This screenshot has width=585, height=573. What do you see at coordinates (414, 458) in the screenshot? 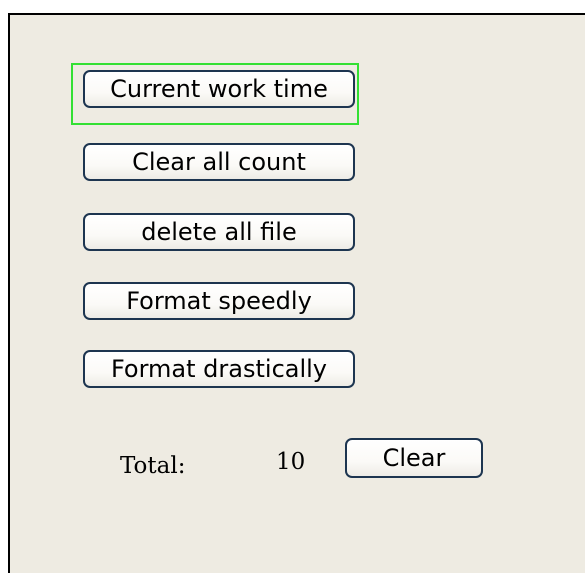
I see `clear-total-button: Clear` at bounding box center [414, 458].